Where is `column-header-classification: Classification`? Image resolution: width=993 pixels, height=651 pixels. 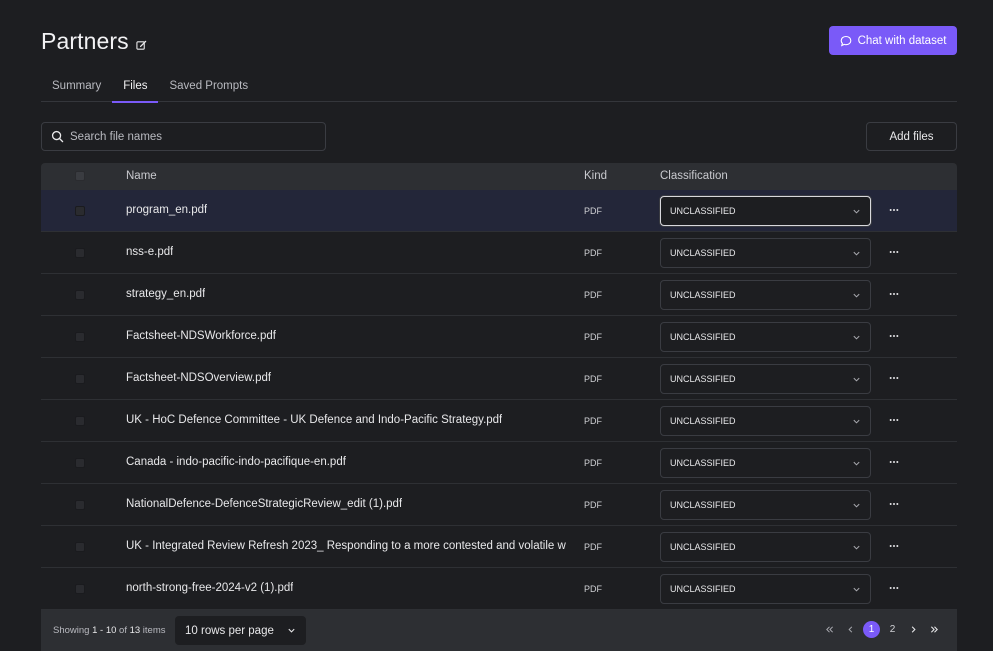
column-header-classification: Classification is located at coordinates (694, 176).